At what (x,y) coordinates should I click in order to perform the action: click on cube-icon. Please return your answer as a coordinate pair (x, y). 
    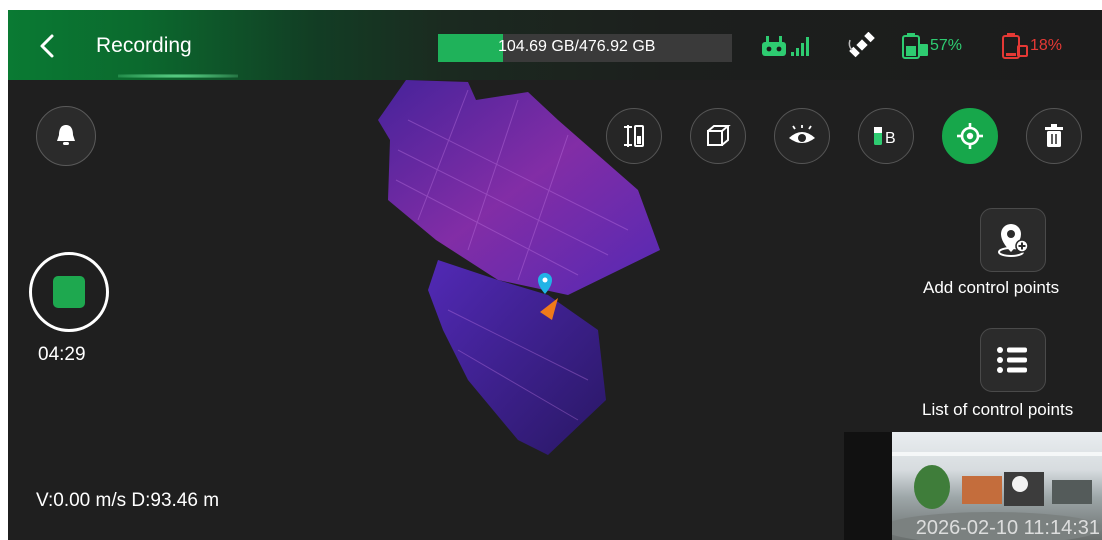
    Looking at the image, I should click on (719, 135).